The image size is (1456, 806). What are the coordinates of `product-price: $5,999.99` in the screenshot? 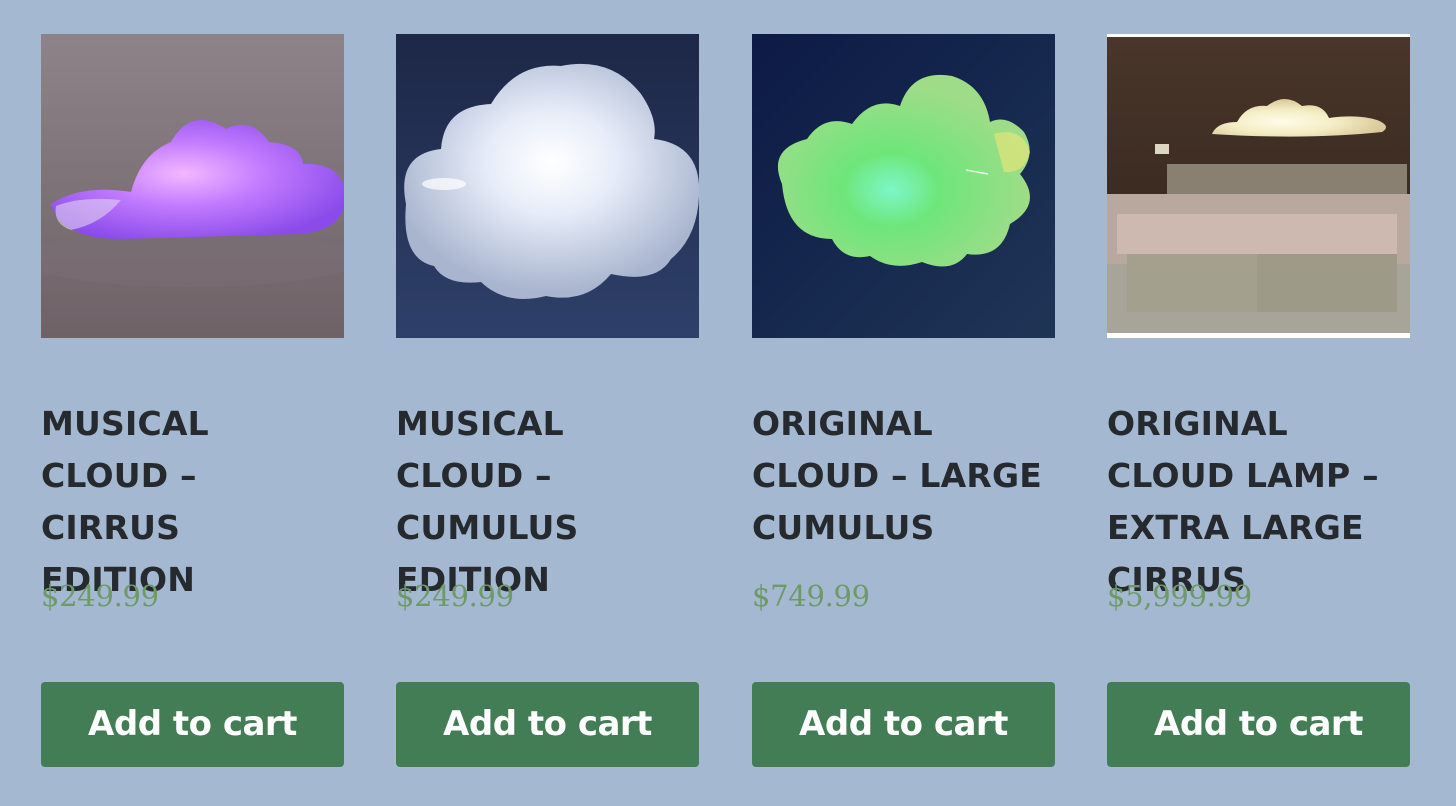 It's located at (1179, 596).